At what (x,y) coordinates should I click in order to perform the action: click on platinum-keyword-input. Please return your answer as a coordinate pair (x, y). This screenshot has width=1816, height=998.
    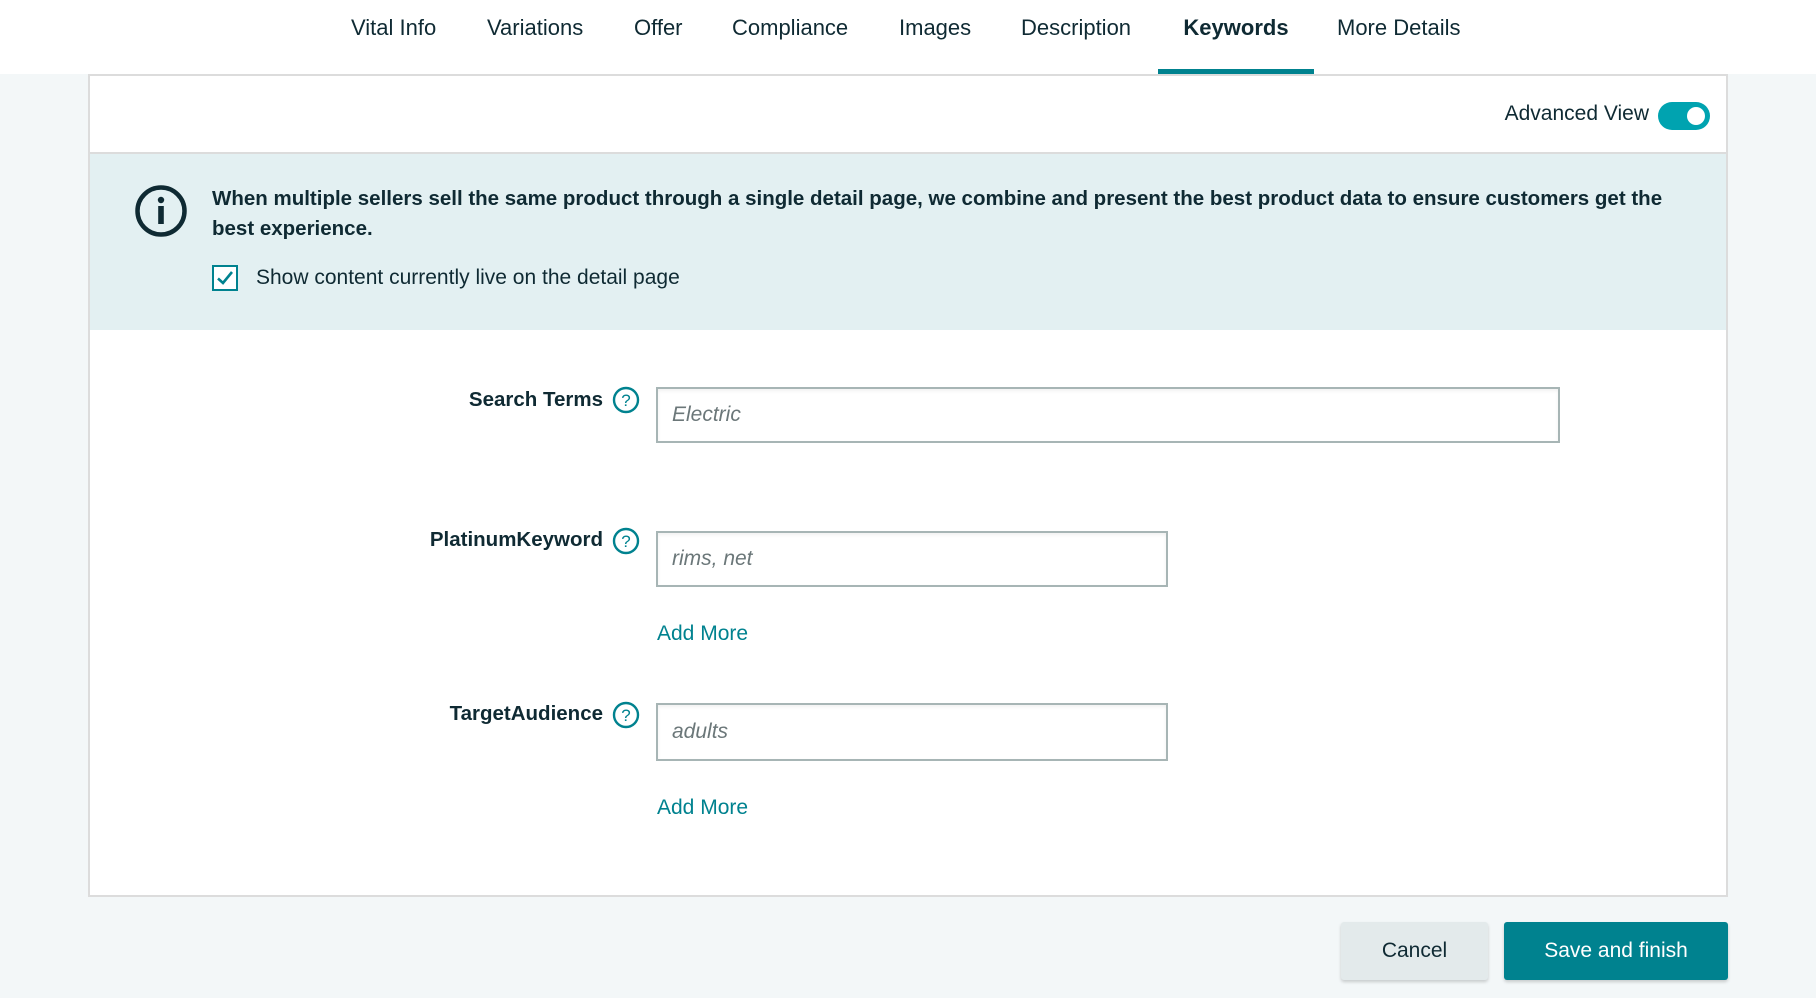
    Looking at the image, I should click on (912, 559).